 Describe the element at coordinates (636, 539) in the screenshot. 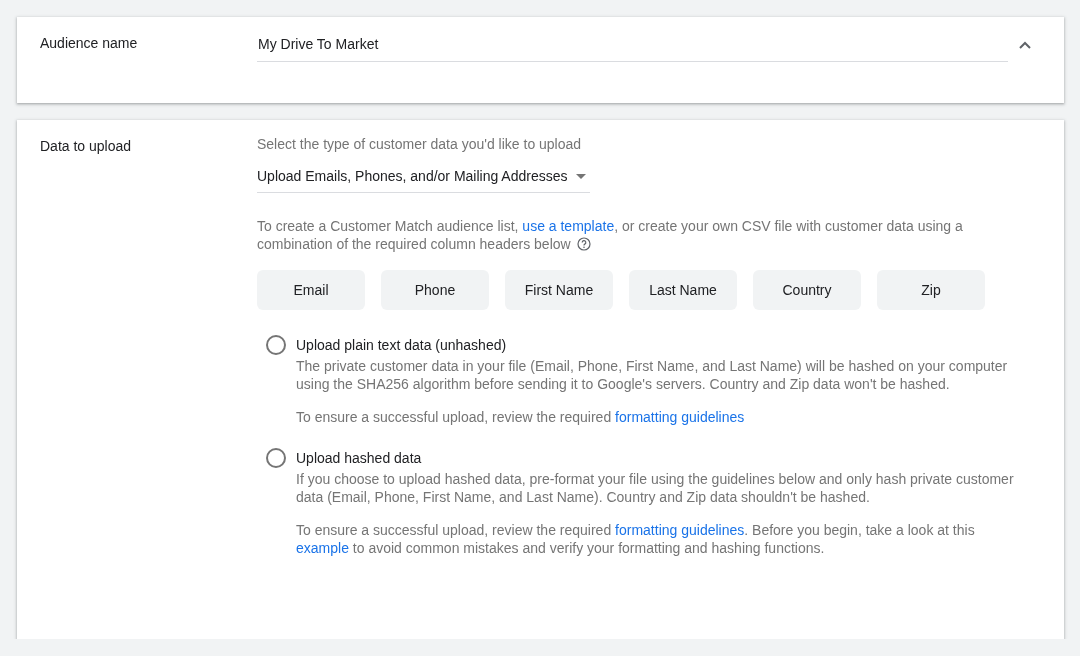

I see `guideline-note: To ensure a successful upload, review the required formatting guidelines. Before you begin, take a look at this example to avoid common mistakes and verify your formatting and hashing functions.` at that location.